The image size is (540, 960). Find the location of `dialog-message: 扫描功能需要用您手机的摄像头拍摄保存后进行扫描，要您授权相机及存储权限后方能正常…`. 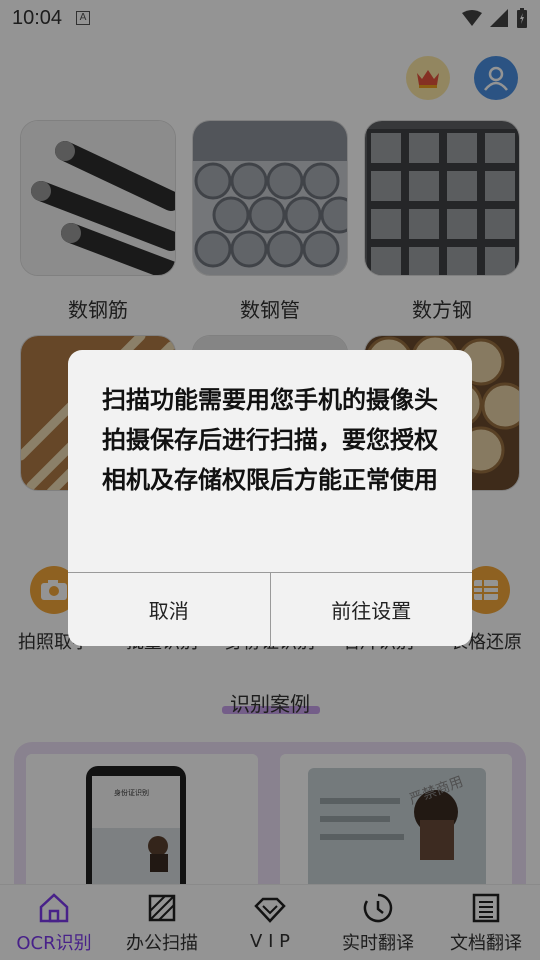

dialog-message: 扫描功能需要用您手机的摄像头拍摄保存后进行扫描，要您授权相机及存储权限后方能正常… is located at coordinates (270, 440).